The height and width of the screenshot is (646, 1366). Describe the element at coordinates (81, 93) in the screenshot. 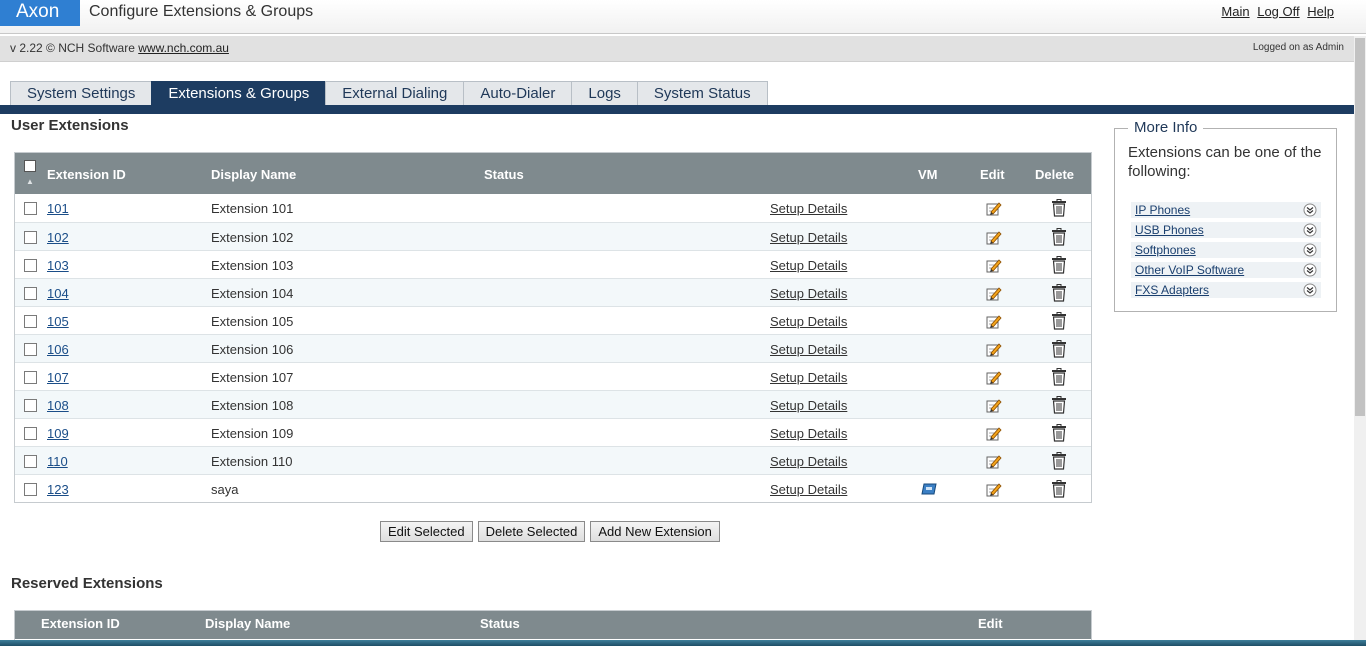

I see `tab-system-settings: System Settings` at that location.